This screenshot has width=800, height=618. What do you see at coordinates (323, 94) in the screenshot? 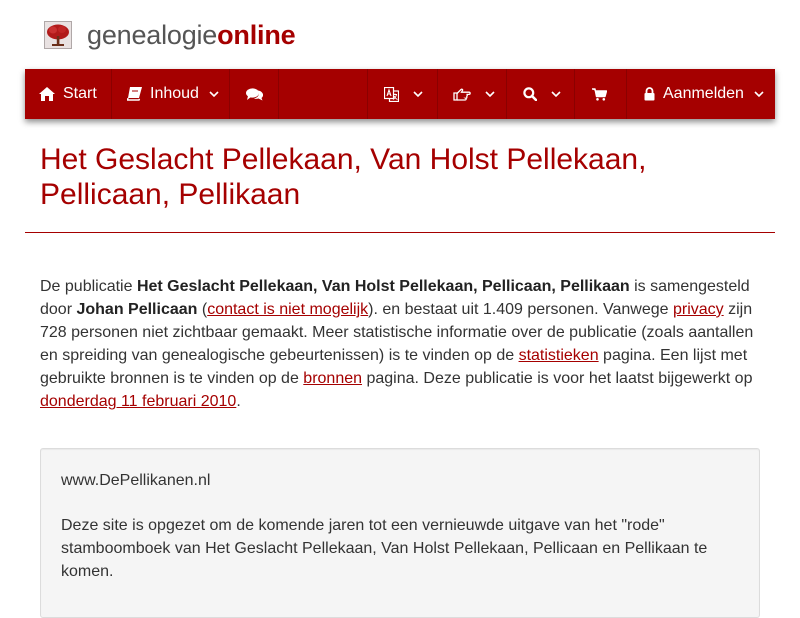
I see `nav-spacer` at bounding box center [323, 94].